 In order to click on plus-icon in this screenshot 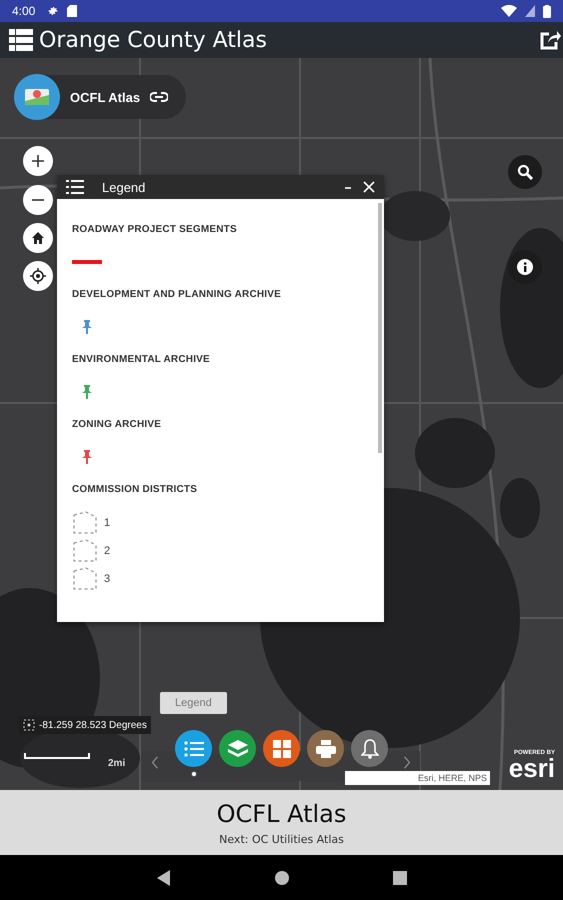, I will do `click(38, 161)`.